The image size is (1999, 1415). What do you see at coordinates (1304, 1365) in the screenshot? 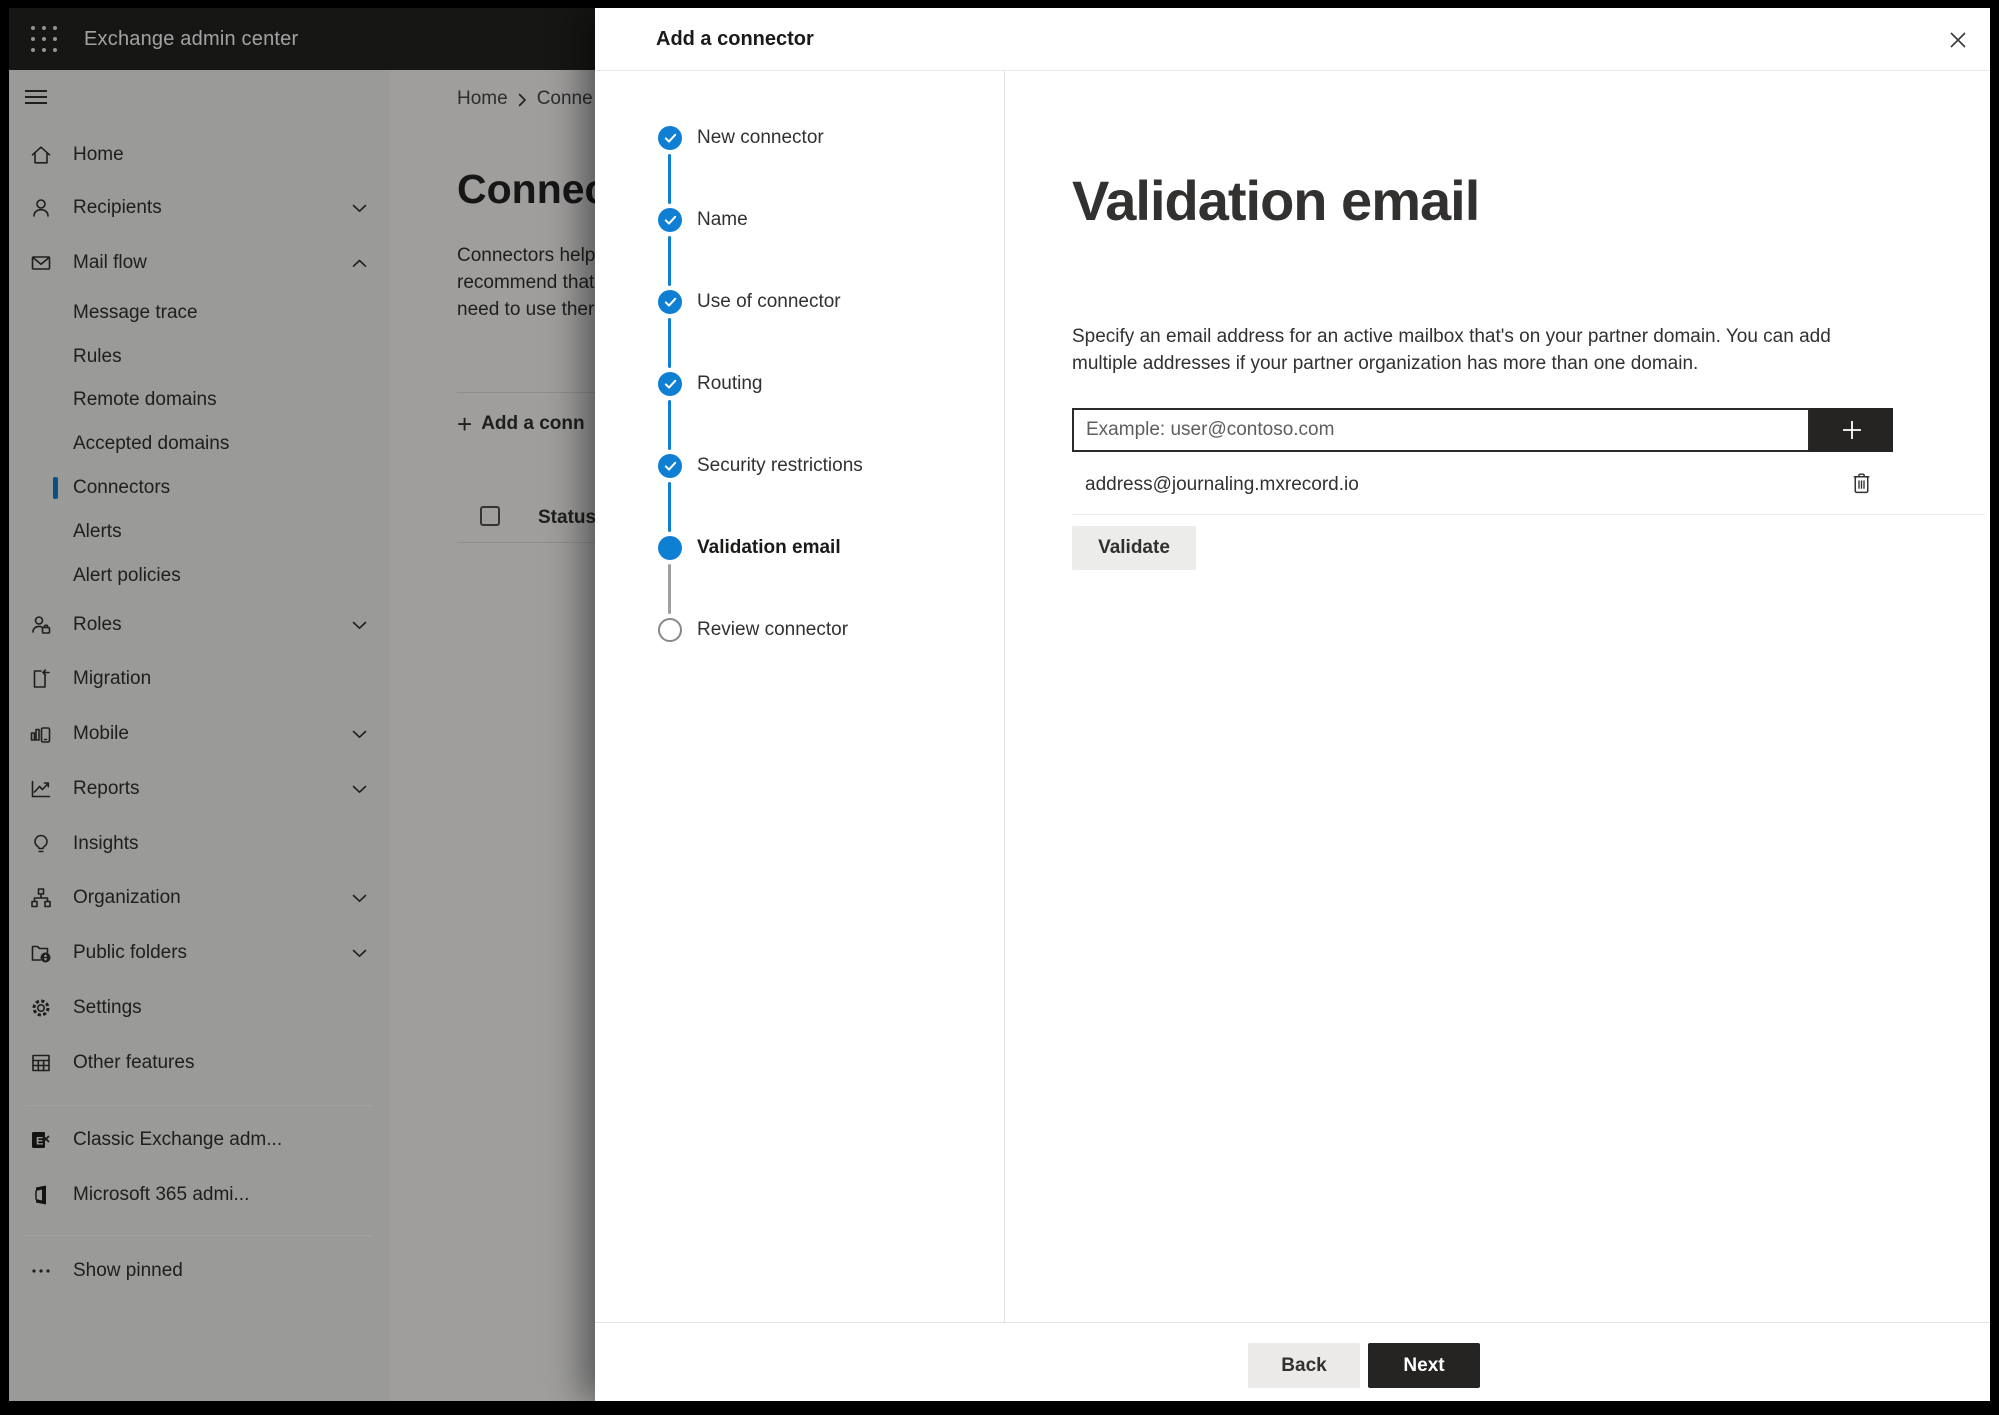
I see `back-button: Back` at bounding box center [1304, 1365].